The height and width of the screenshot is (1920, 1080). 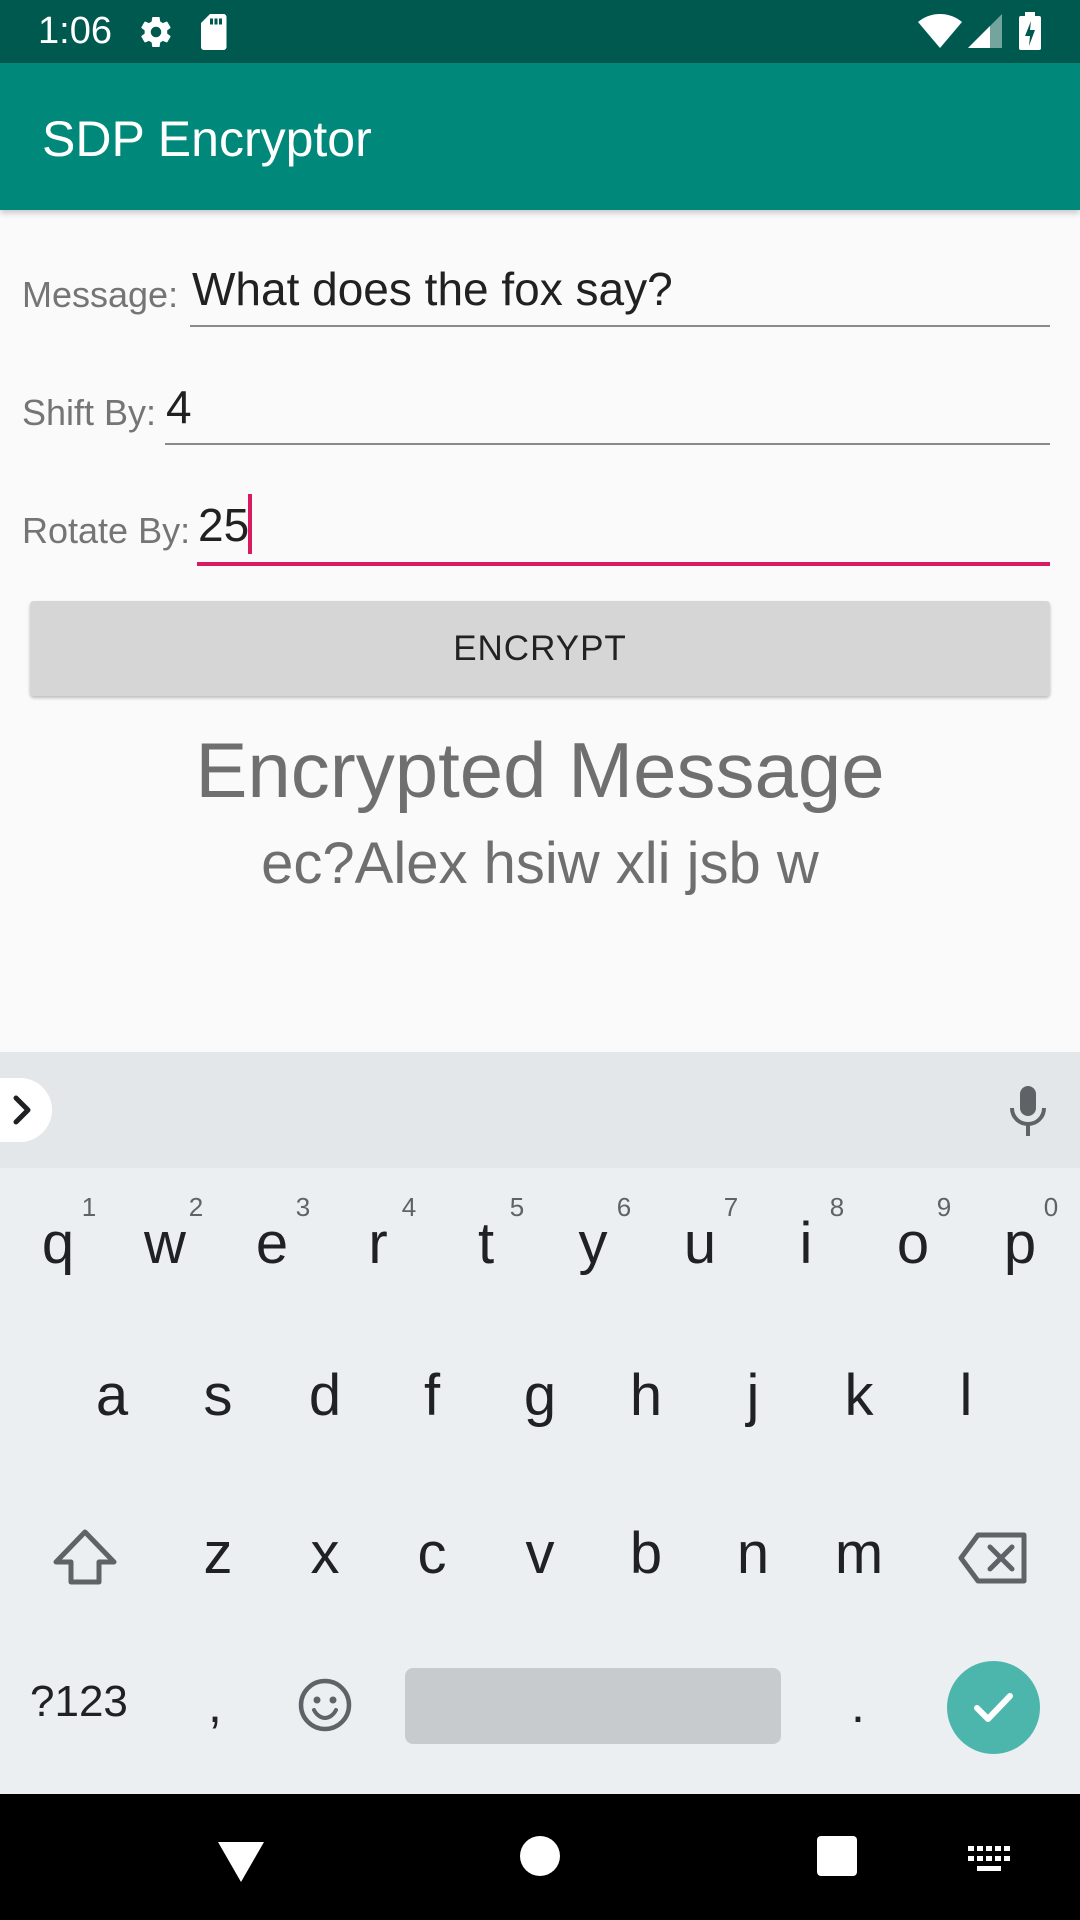 I want to click on key-hint-1: 2, so click(x=196, y=1207).